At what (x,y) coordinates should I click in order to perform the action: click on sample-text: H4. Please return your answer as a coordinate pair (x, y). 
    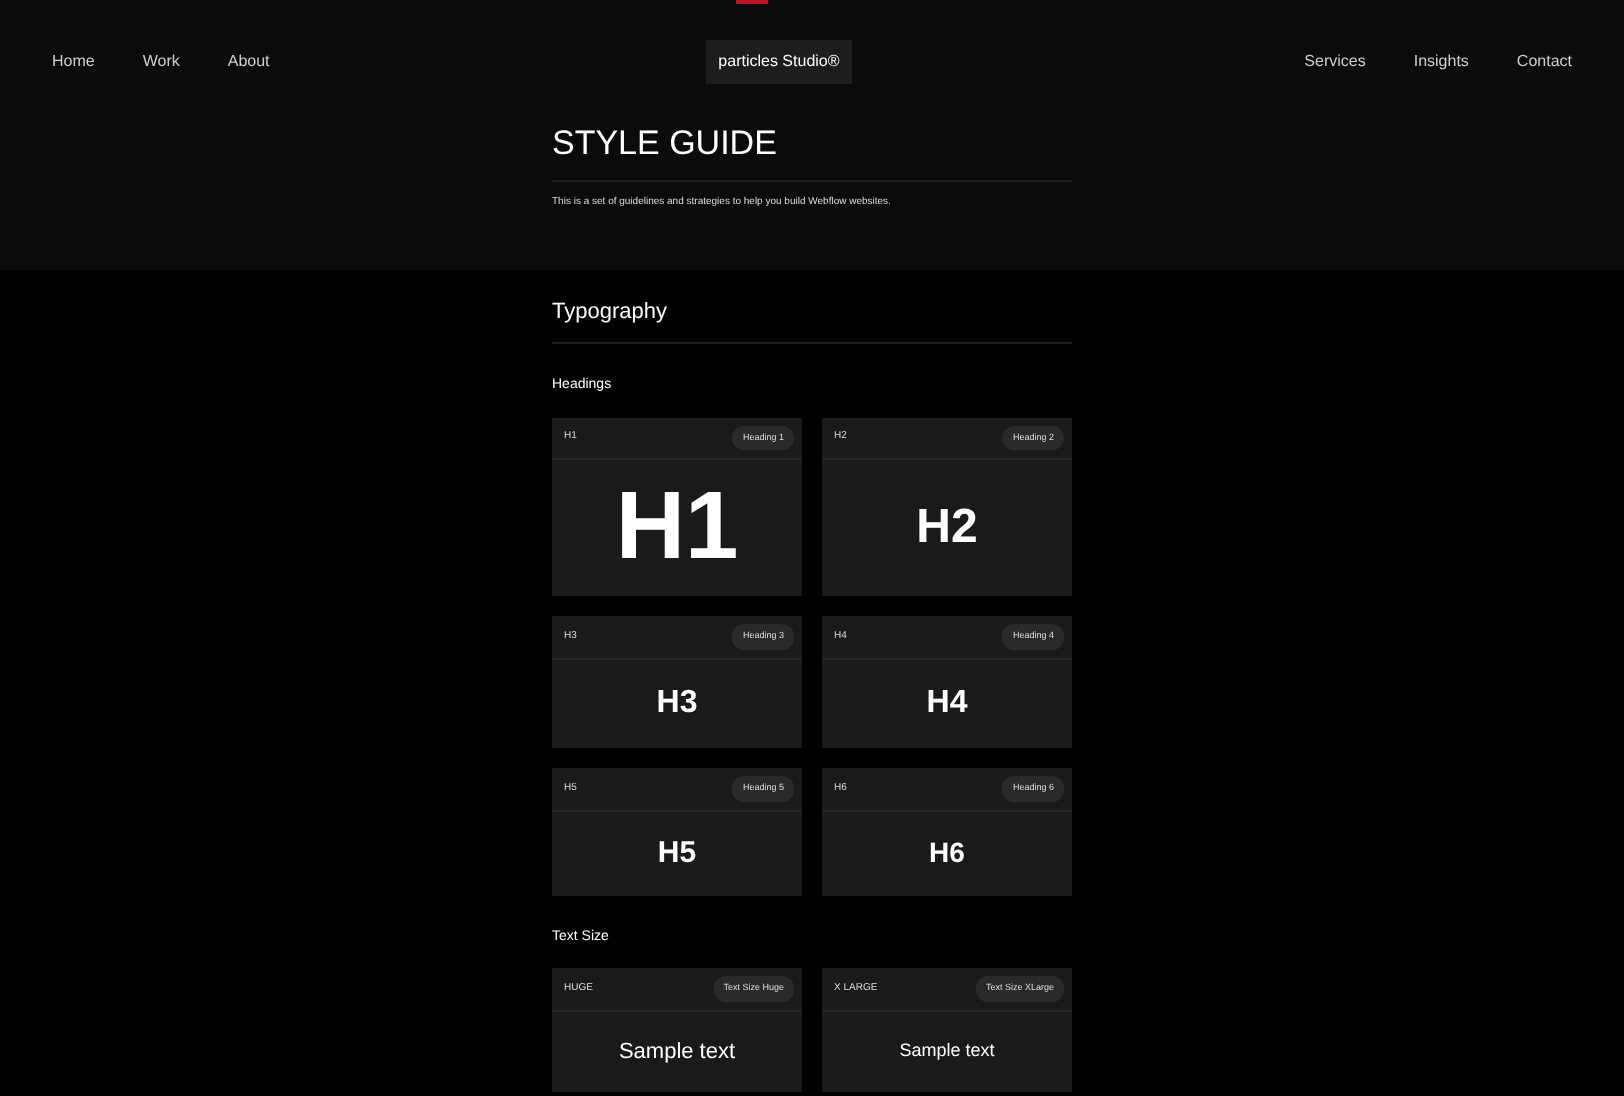
    Looking at the image, I should click on (947, 704).